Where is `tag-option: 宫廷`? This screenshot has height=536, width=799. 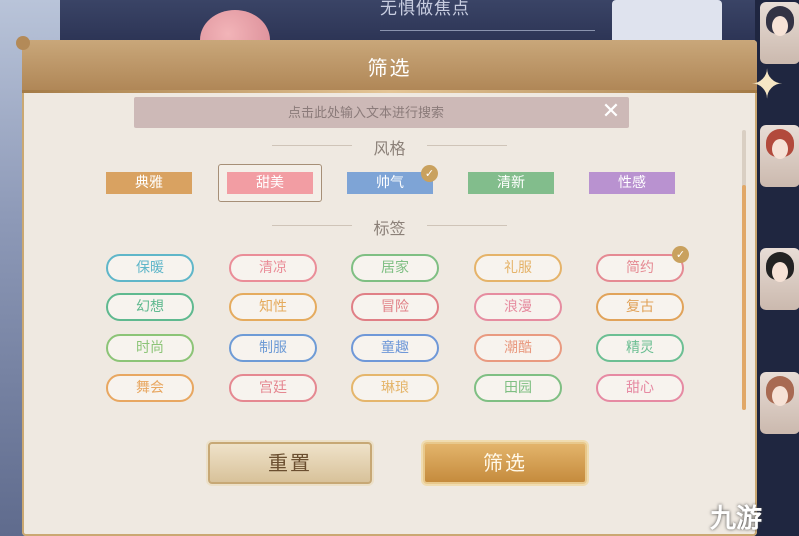
tag-option: 宫廷 is located at coordinates (273, 388).